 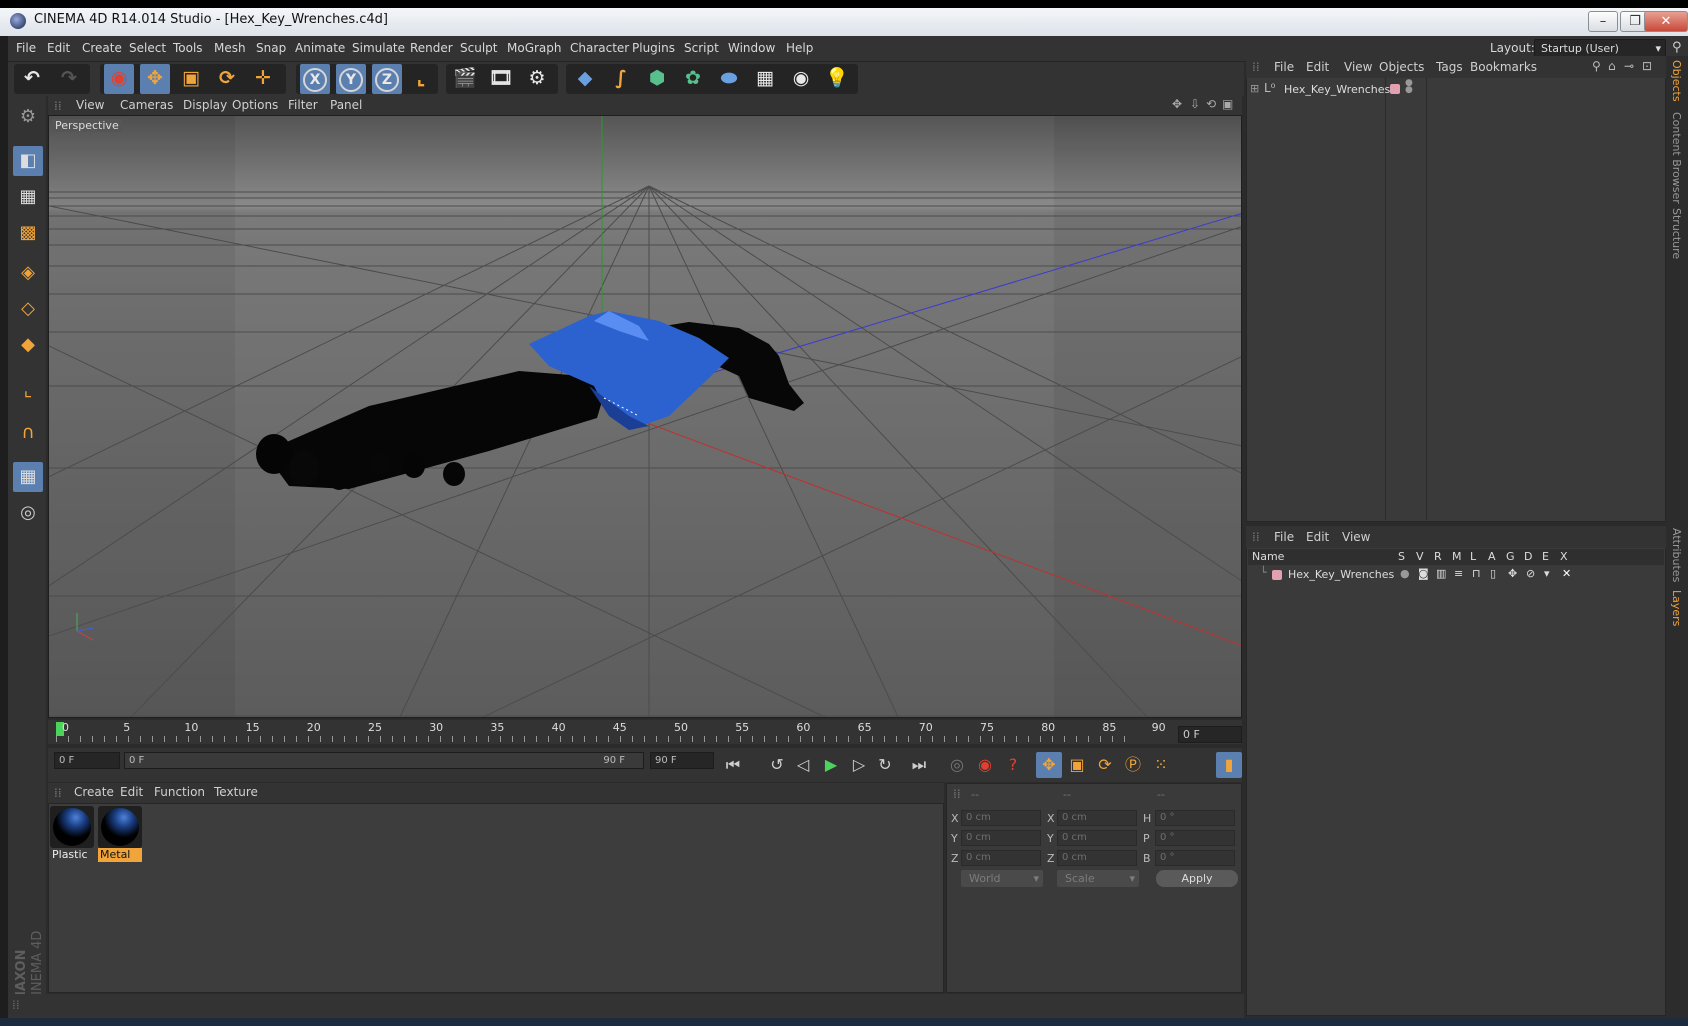 I want to click on viewport-maximize-icon: ▣, so click(x=1227, y=104).